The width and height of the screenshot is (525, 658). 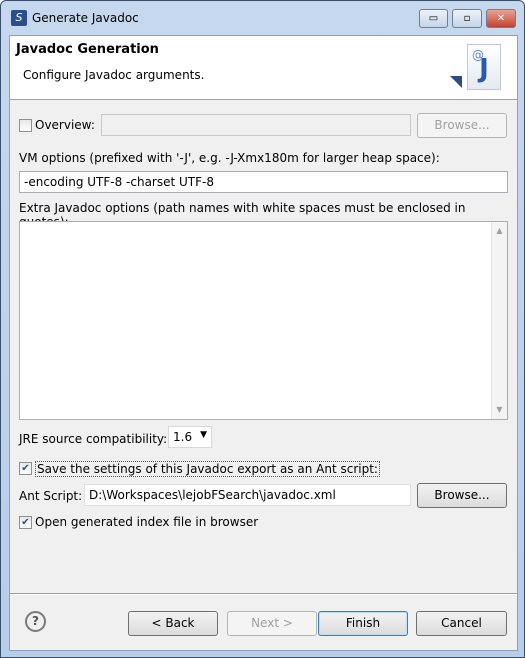 What do you see at coordinates (203, 435) in the screenshot?
I see `chevron-down-icon: ▼` at bounding box center [203, 435].